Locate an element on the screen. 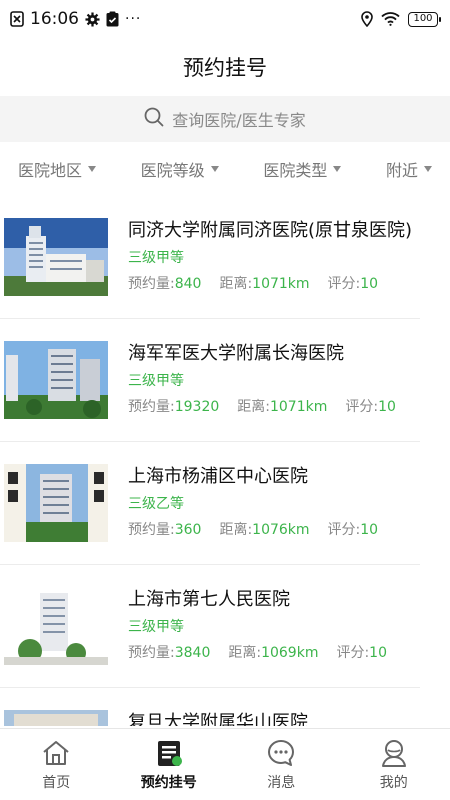 The image size is (450, 800). filter-label: 医院等级 is located at coordinates (172, 170).